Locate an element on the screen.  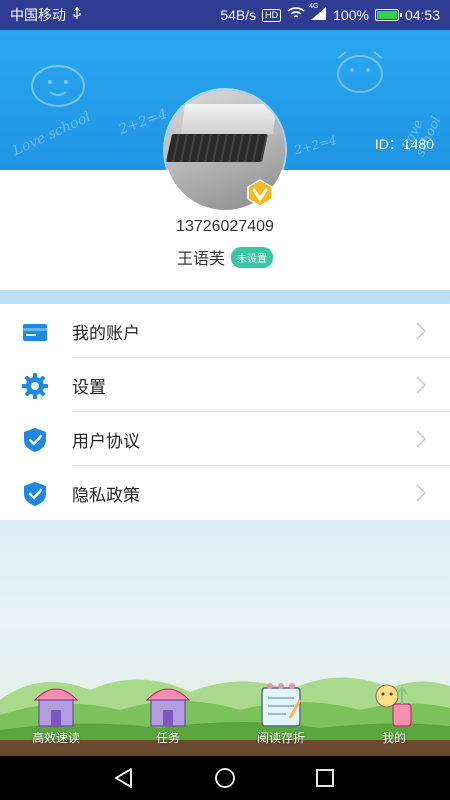
hd-badge: HD is located at coordinates (272, 15).